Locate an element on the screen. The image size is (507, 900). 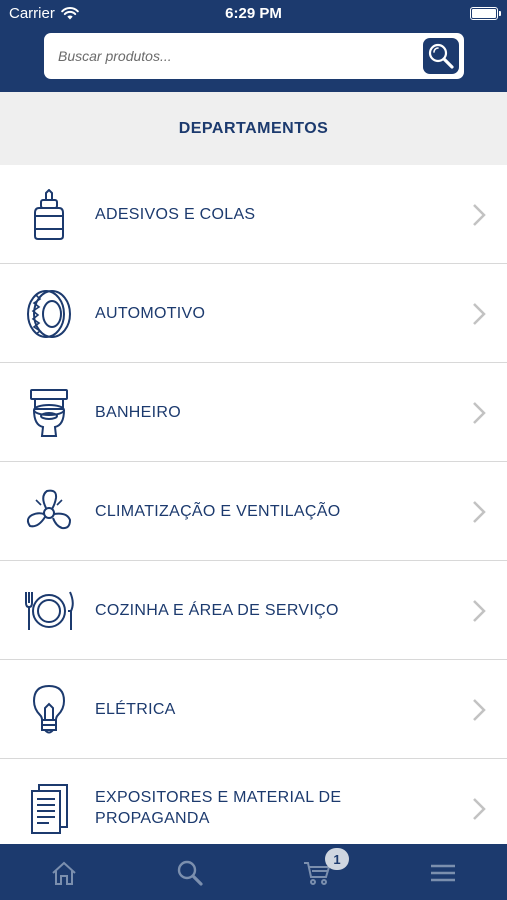
department-label: ELÉTRICA is located at coordinates (135, 709).